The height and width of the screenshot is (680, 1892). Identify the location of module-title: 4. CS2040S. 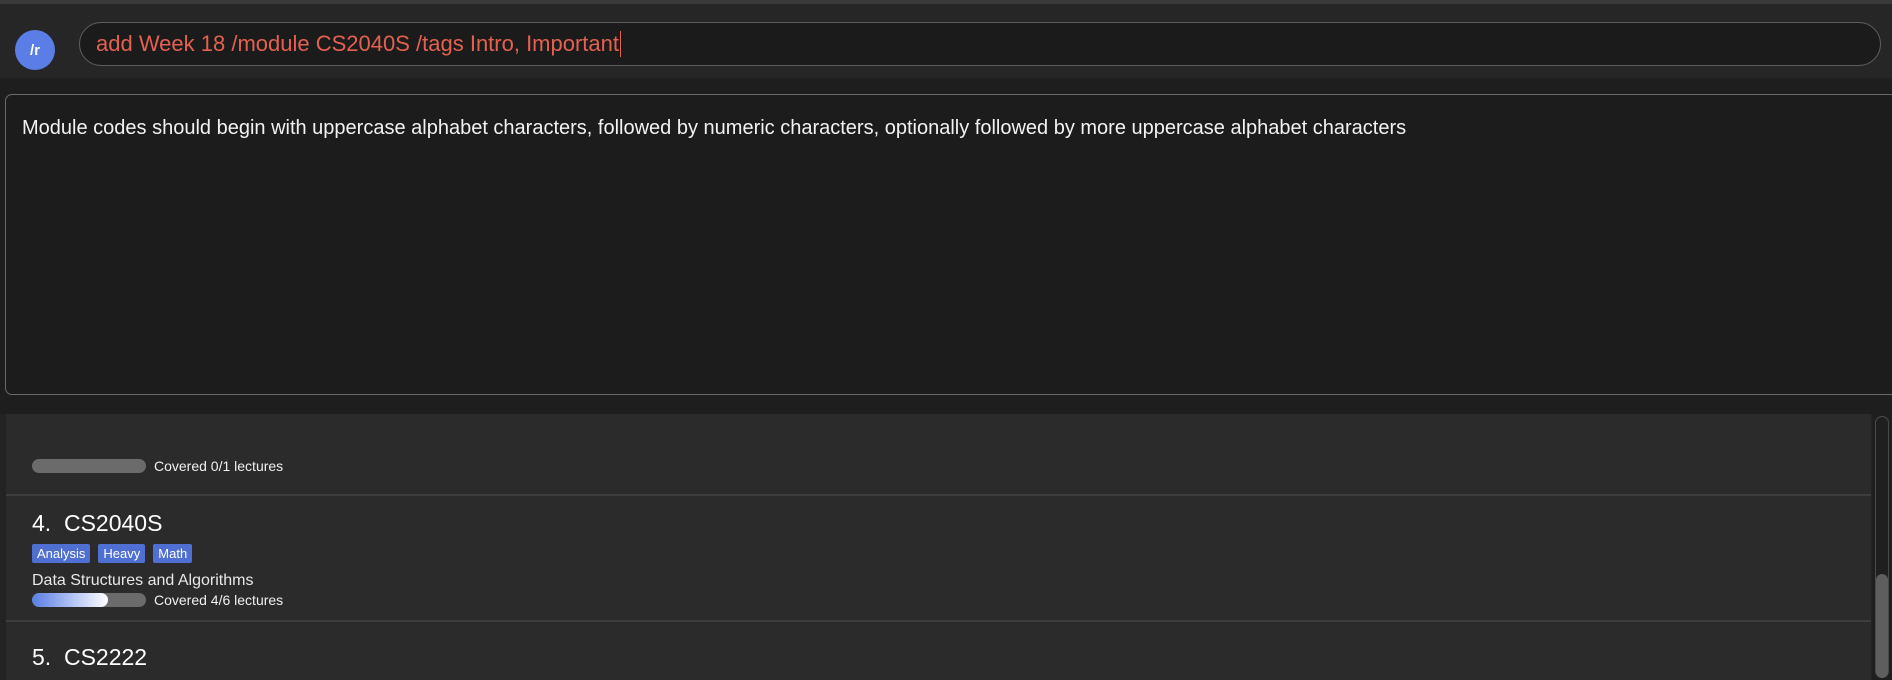
(97, 523).